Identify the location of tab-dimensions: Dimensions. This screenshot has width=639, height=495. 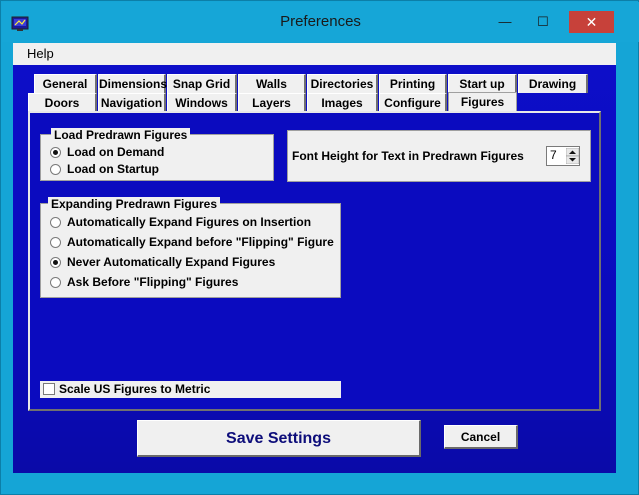
(132, 83).